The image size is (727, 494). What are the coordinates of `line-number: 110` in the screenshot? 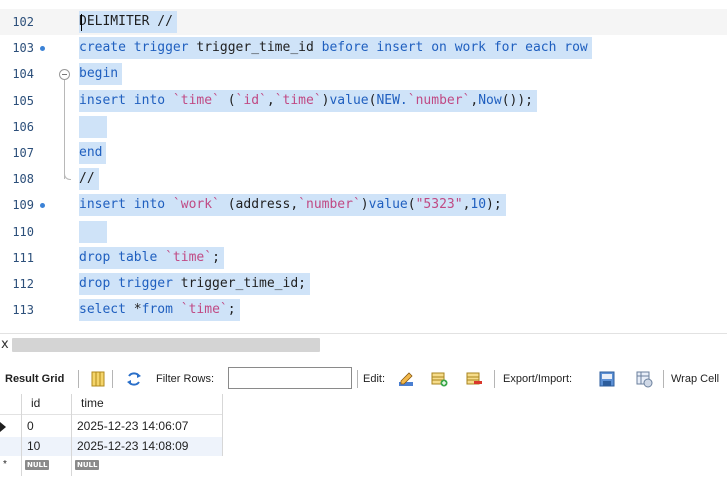 It's located at (23, 231).